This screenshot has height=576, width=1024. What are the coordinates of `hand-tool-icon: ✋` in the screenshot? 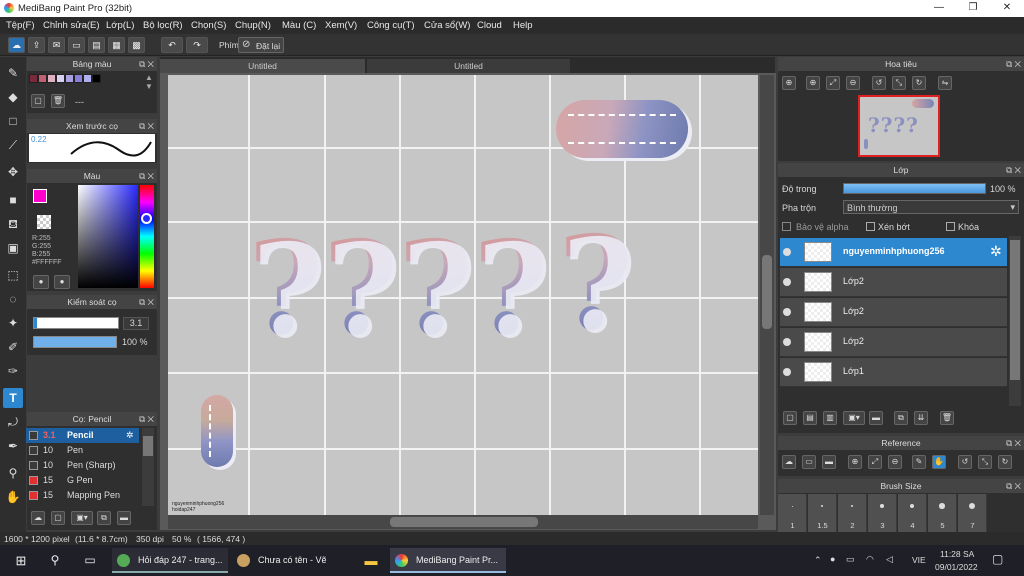 It's located at (13, 497).